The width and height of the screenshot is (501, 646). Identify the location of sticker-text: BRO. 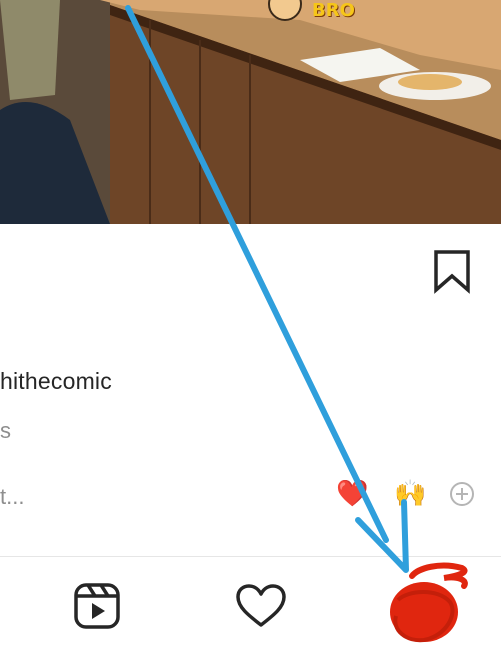
(333, 10).